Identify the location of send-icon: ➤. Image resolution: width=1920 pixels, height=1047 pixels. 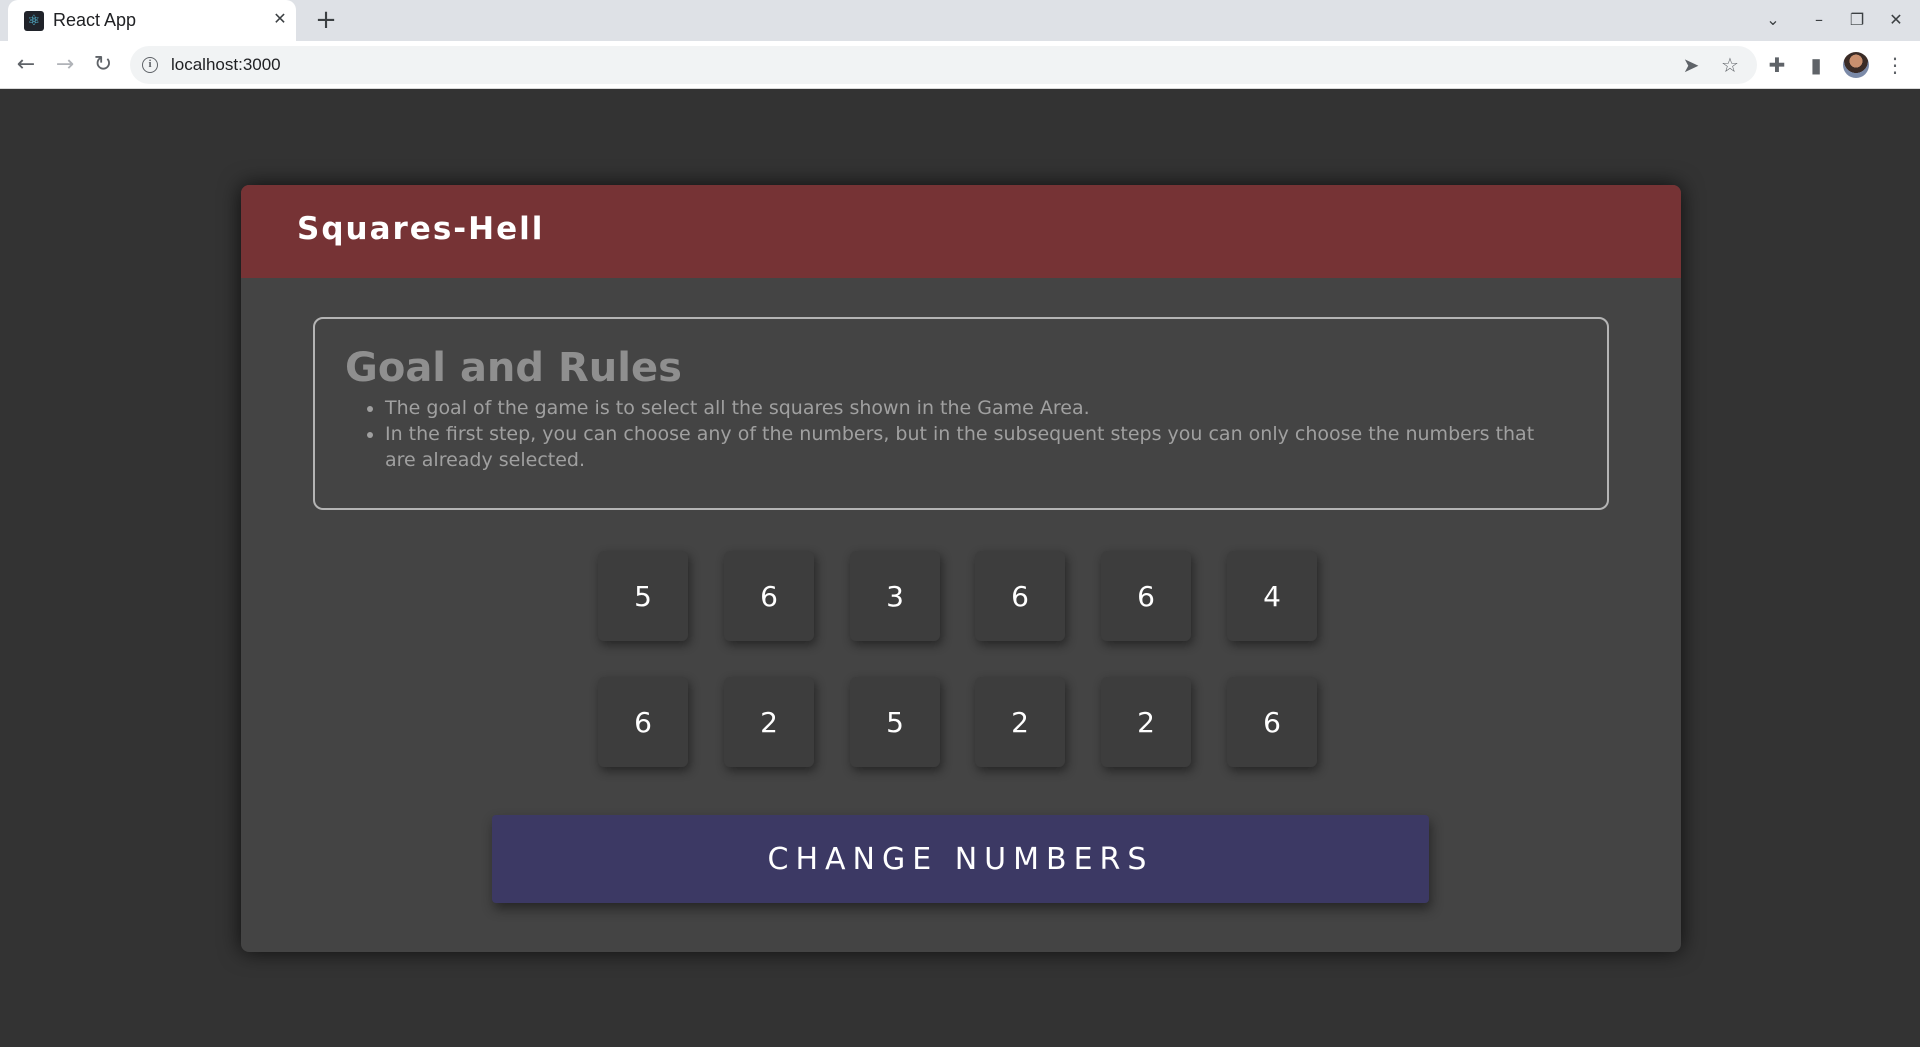
(1691, 65).